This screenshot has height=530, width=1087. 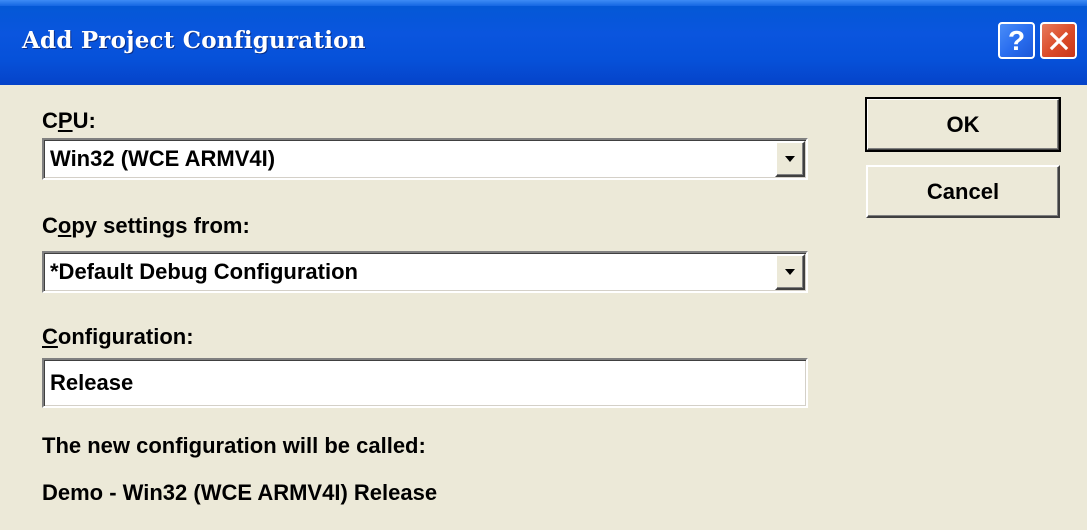 I want to click on cpu-dropdown-button, so click(x=790, y=159).